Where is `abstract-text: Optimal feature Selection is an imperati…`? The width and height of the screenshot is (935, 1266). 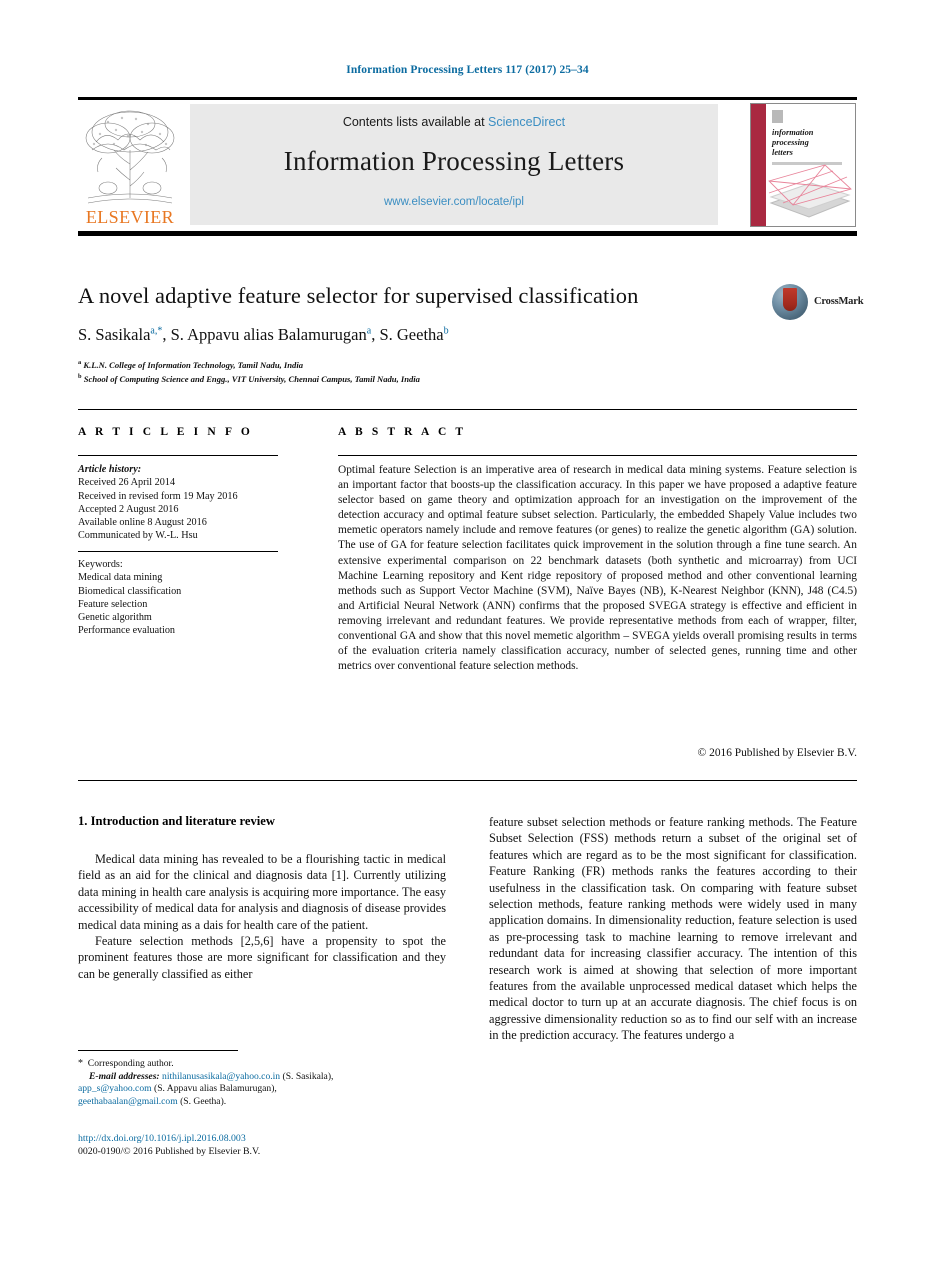 abstract-text: Optimal feature Selection is an imperati… is located at coordinates (597, 568).